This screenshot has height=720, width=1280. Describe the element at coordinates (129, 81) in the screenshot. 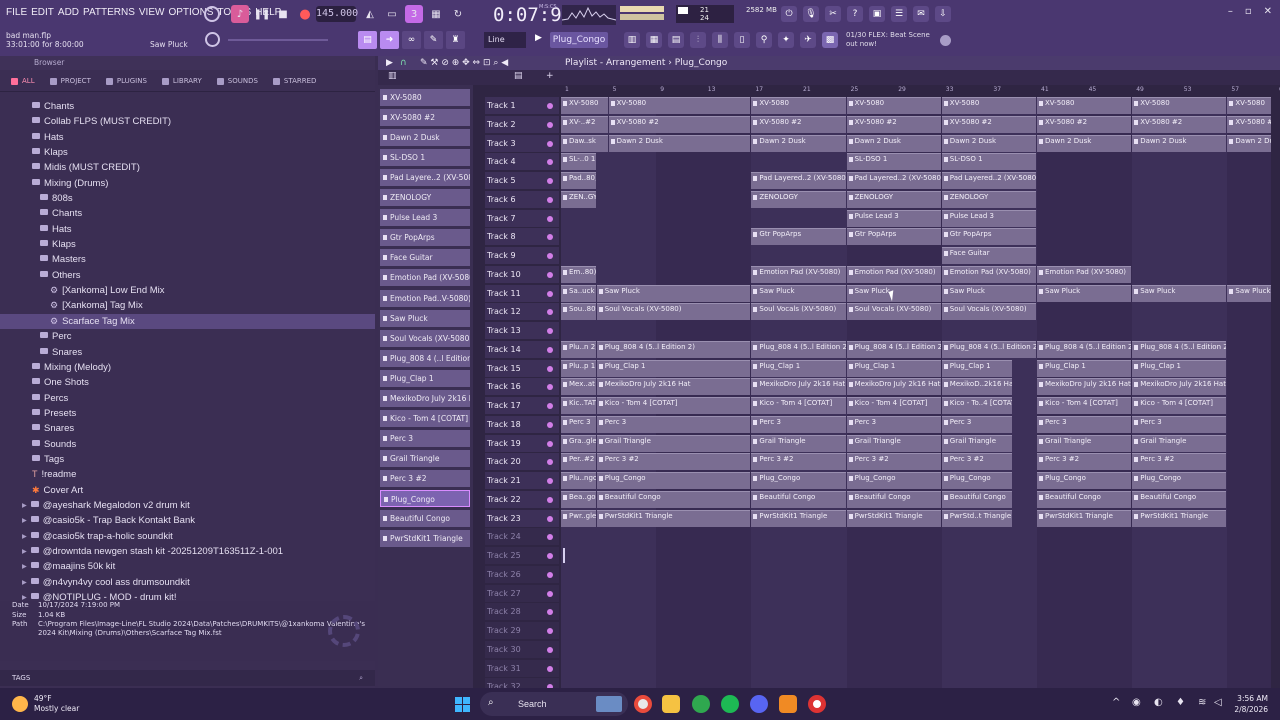

I see `tab-plugins: PLUGINS` at that location.